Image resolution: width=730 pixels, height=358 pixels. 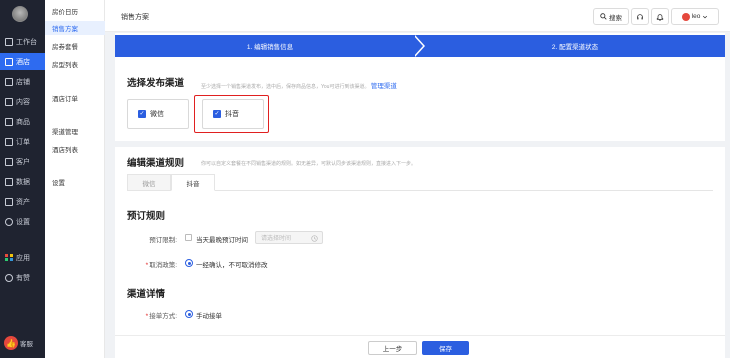 I want to click on nav-label: 店铺, so click(x=23, y=82).